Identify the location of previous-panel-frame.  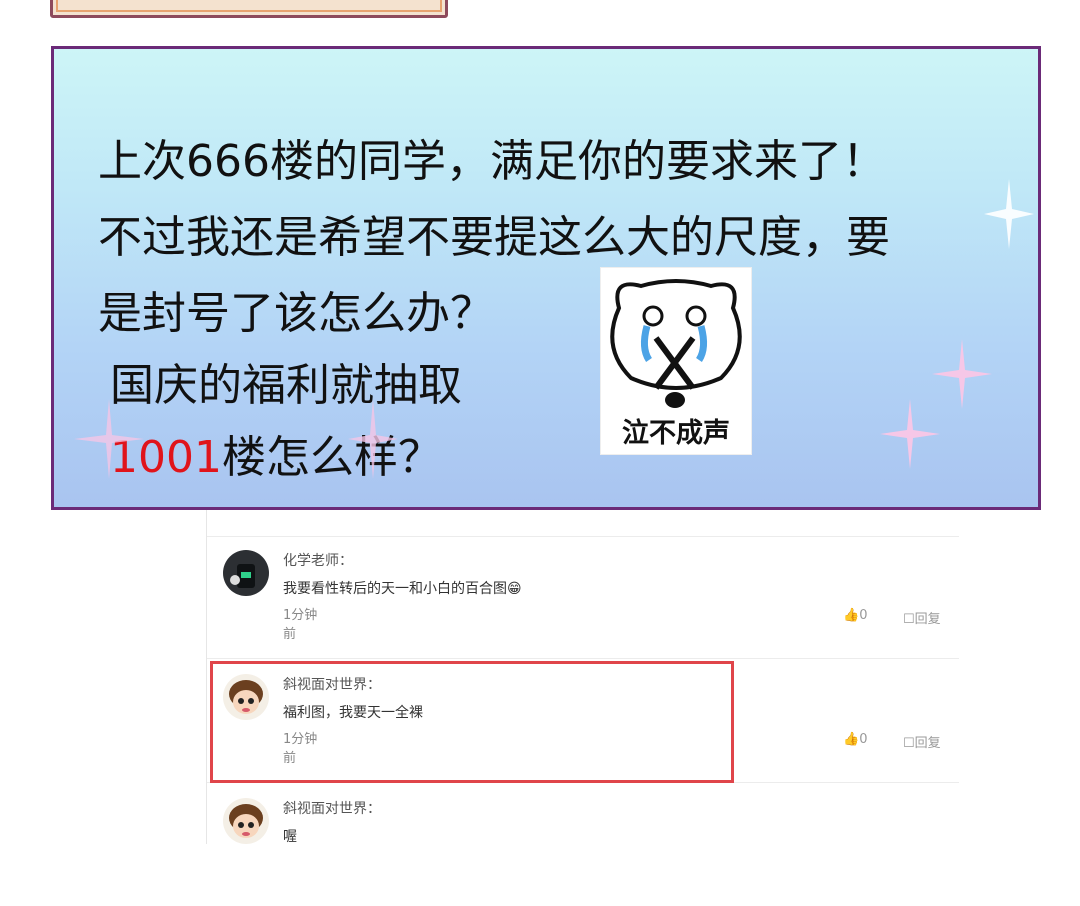
(249, 9).